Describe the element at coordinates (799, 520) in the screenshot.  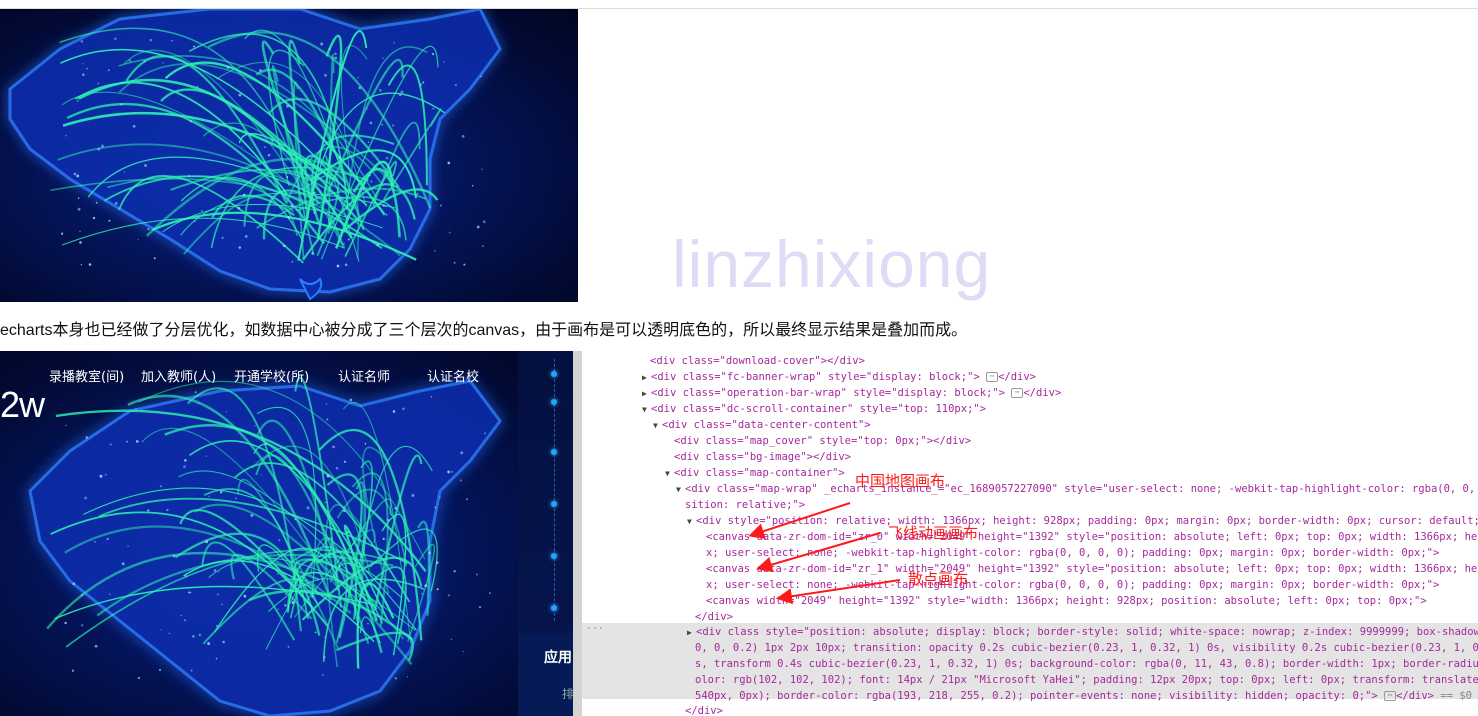
I see `arrow-to-zr0-canvas` at that location.